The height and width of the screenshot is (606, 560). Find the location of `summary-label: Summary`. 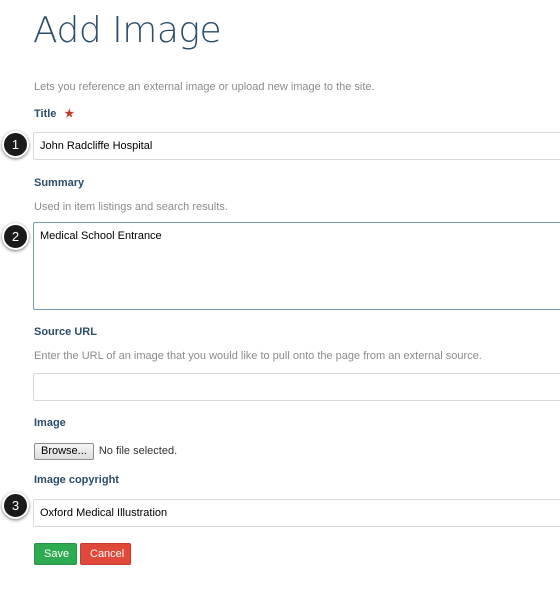

summary-label: Summary is located at coordinates (59, 183).